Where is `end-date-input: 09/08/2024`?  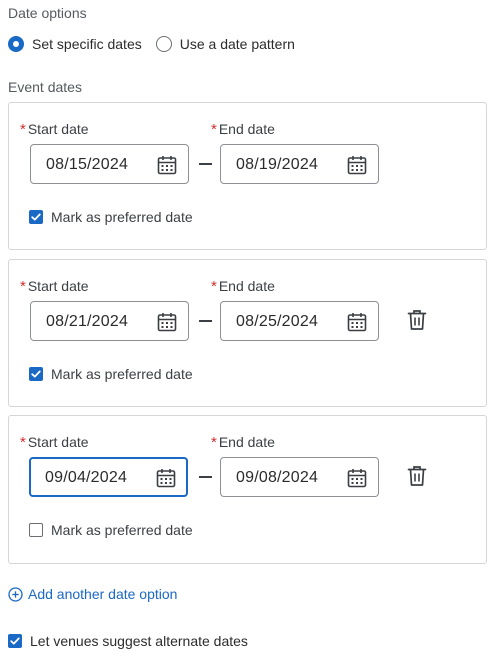 end-date-input: 09/08/2024 is located at coordinates (299, 477).